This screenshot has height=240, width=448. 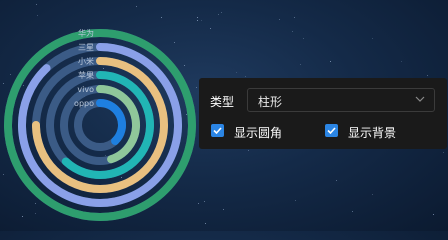 I want to click on category-label: 三星, so click(x=86, y=47).